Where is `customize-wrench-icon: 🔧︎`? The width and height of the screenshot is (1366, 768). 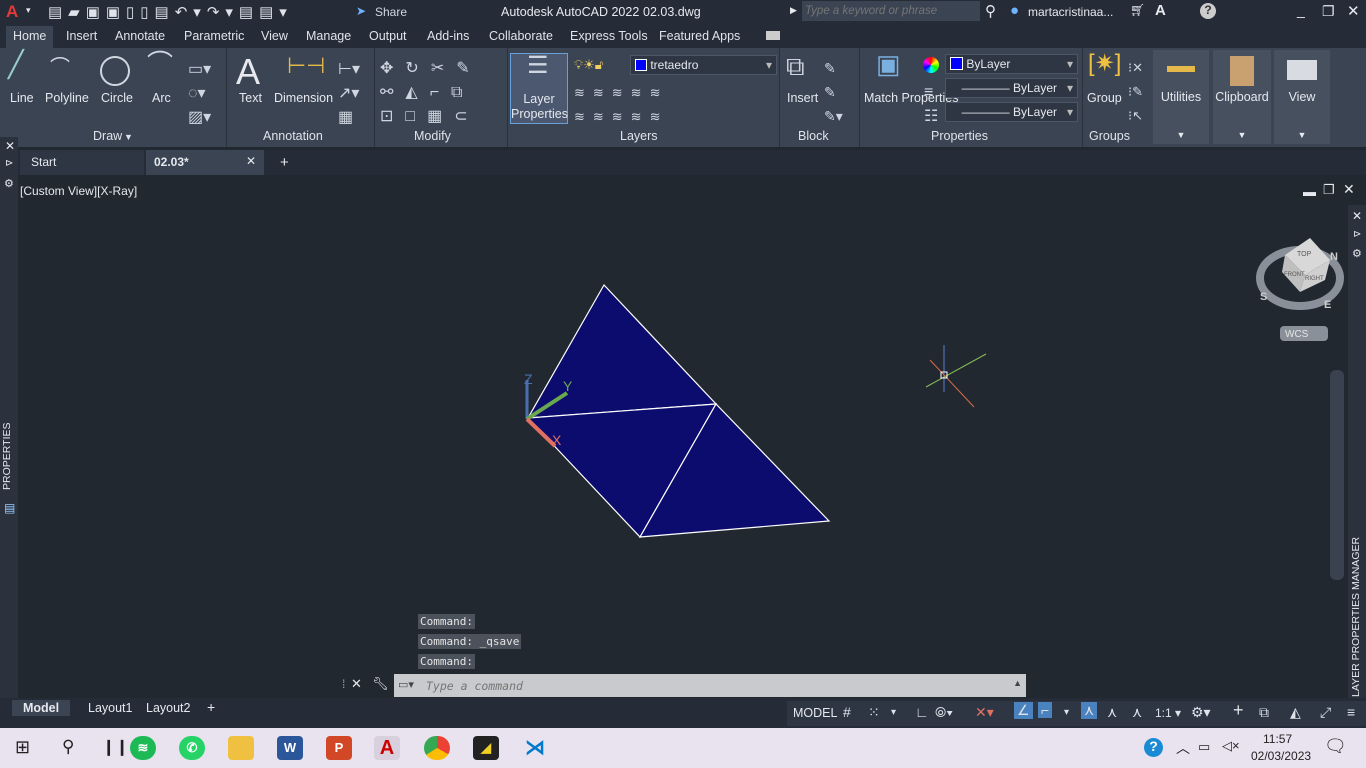 customize-wrench-icon: 🔧︎ is located at coordinates (380, 684).